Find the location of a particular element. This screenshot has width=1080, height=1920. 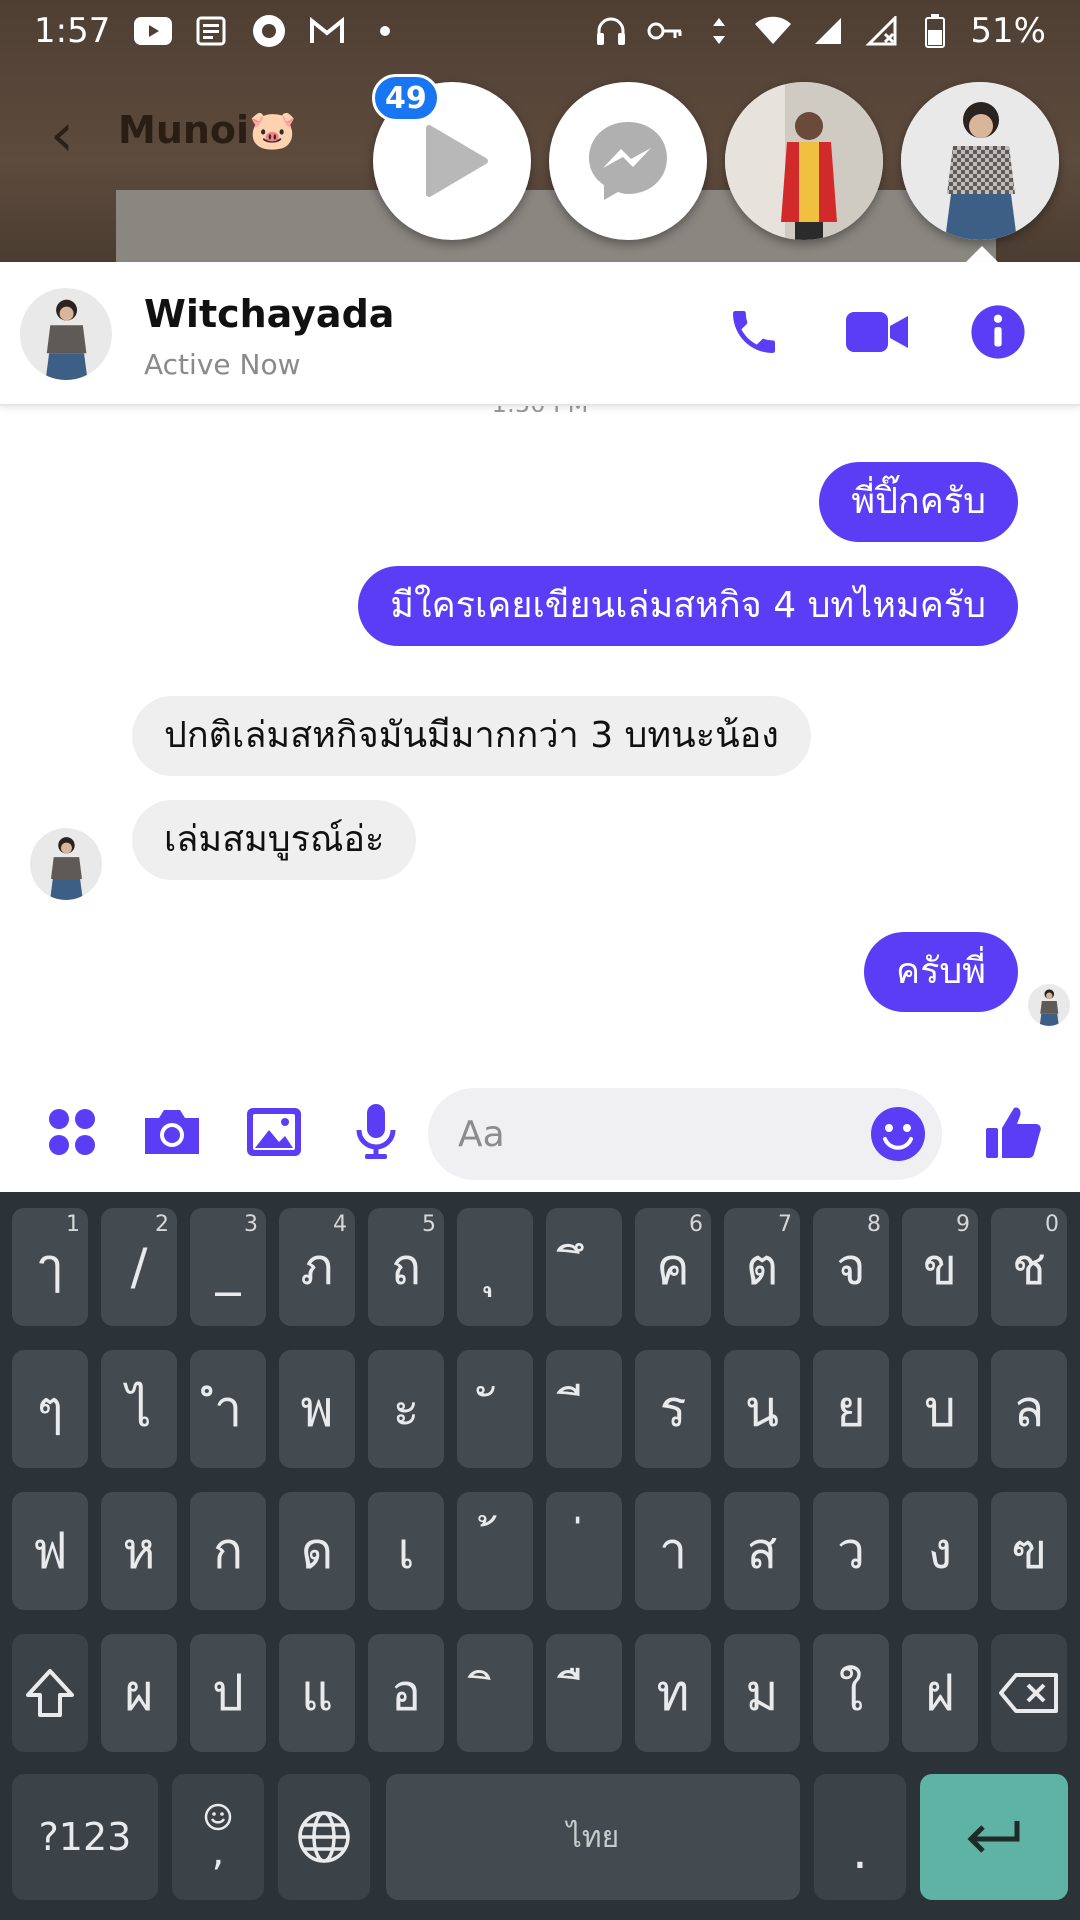

status-time: 1:57 is located at coordinates (72, 31).